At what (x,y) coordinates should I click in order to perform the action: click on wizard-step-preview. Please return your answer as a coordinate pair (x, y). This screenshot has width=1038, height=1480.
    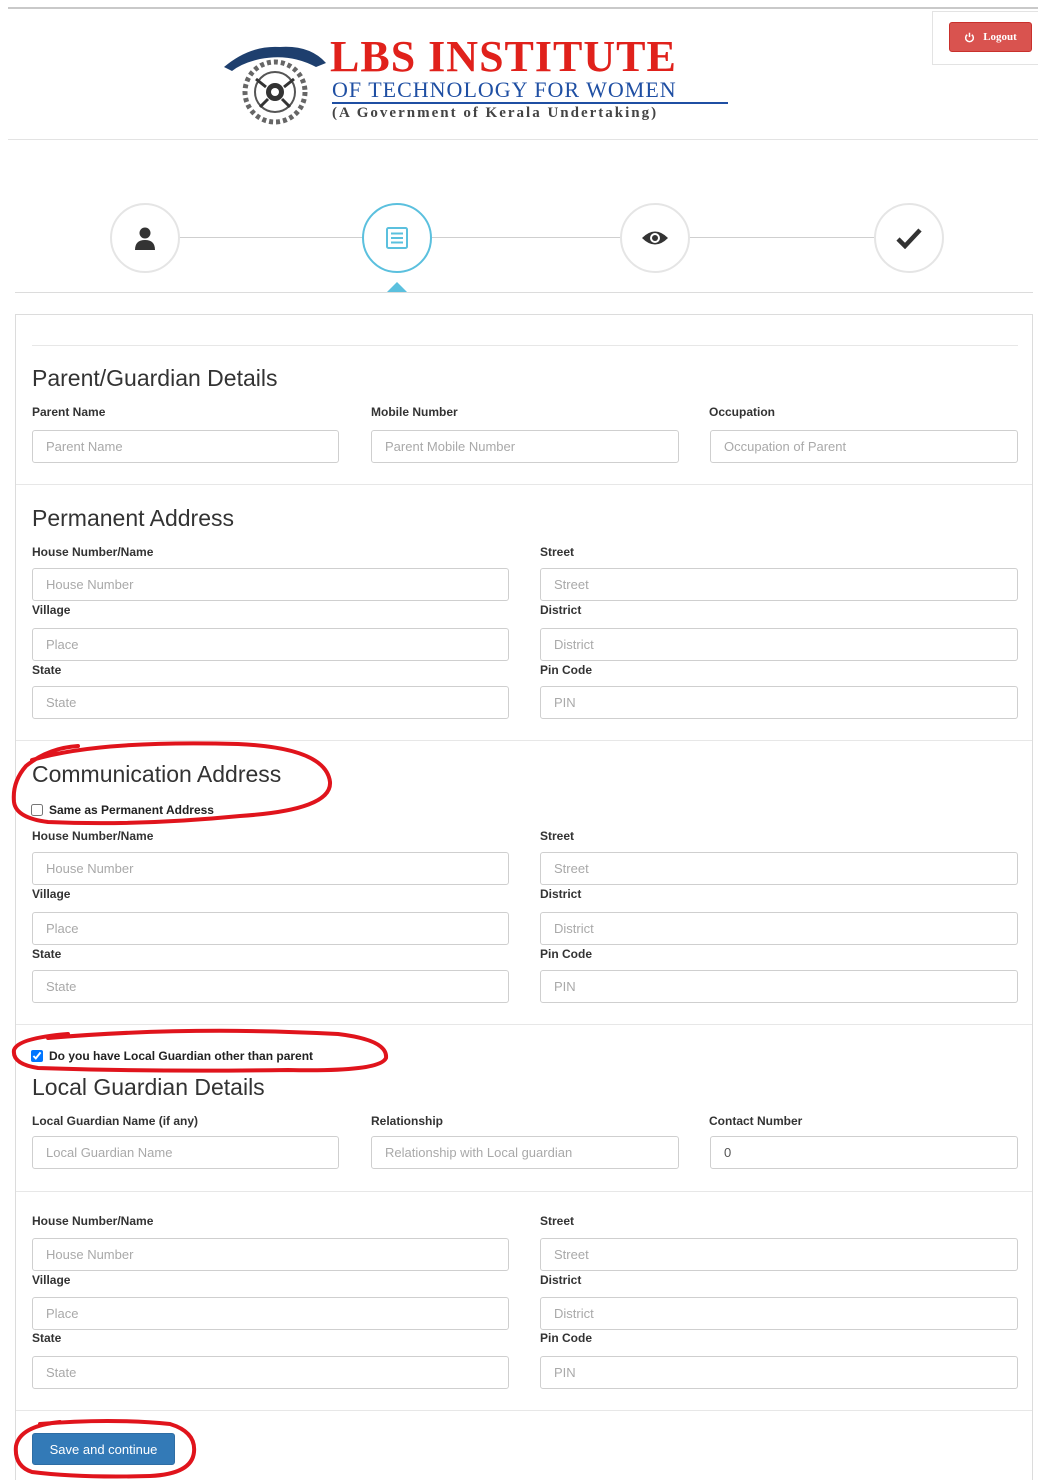
    Looking at the image, I should click on (655, 238).